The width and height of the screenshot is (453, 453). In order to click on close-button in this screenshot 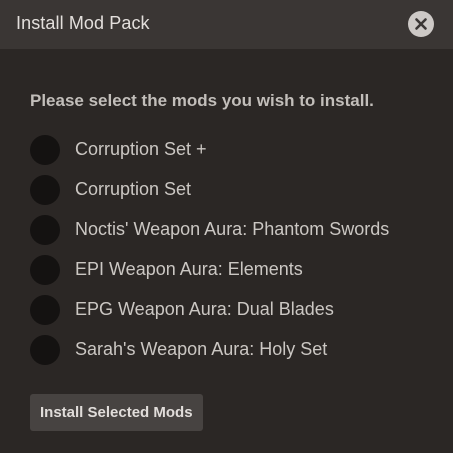, I will do `click(421, 24)`.